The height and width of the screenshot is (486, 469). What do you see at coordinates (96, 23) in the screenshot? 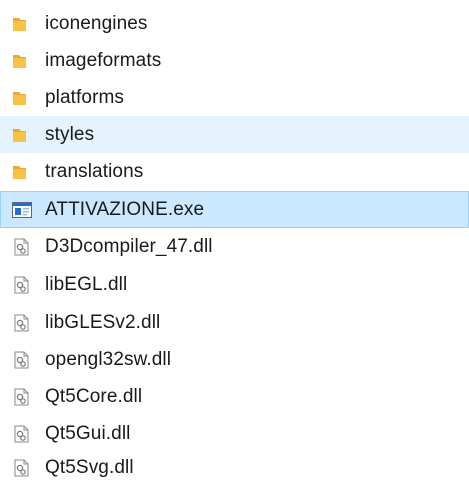
I see `file-name: iconengines` at bounding box center [96, 23].